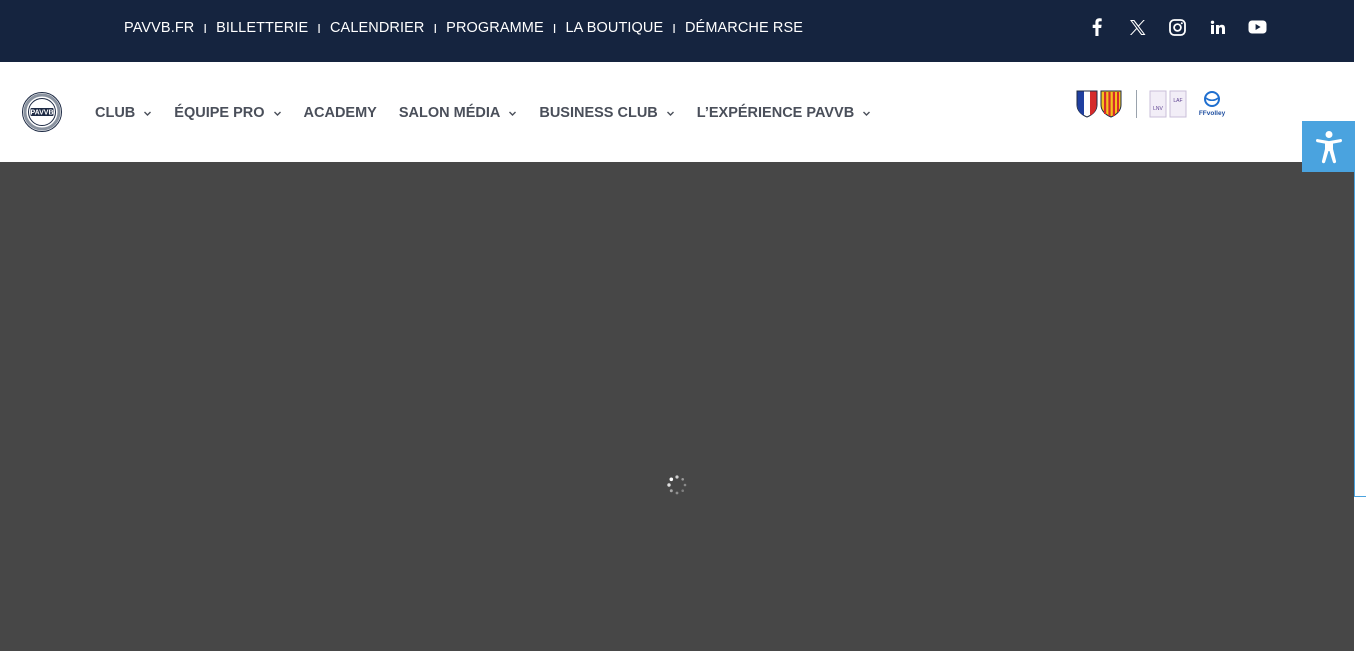  What do you see at coordinates (262, 28) in the screenshot?
I see `top-link-billetterie: BILLETTERIE` at bounding box center [262, 28].